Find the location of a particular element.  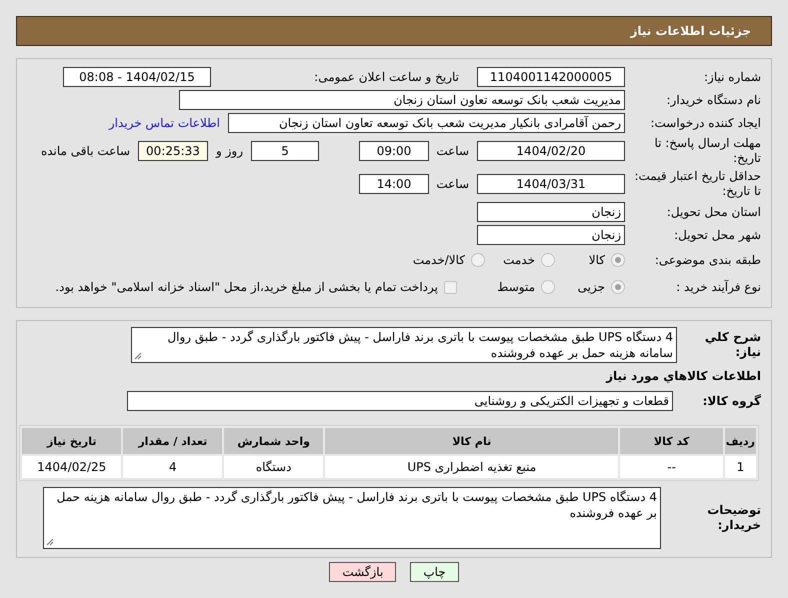

column-header: واحد شمارش is located at coordinates (274, 441).